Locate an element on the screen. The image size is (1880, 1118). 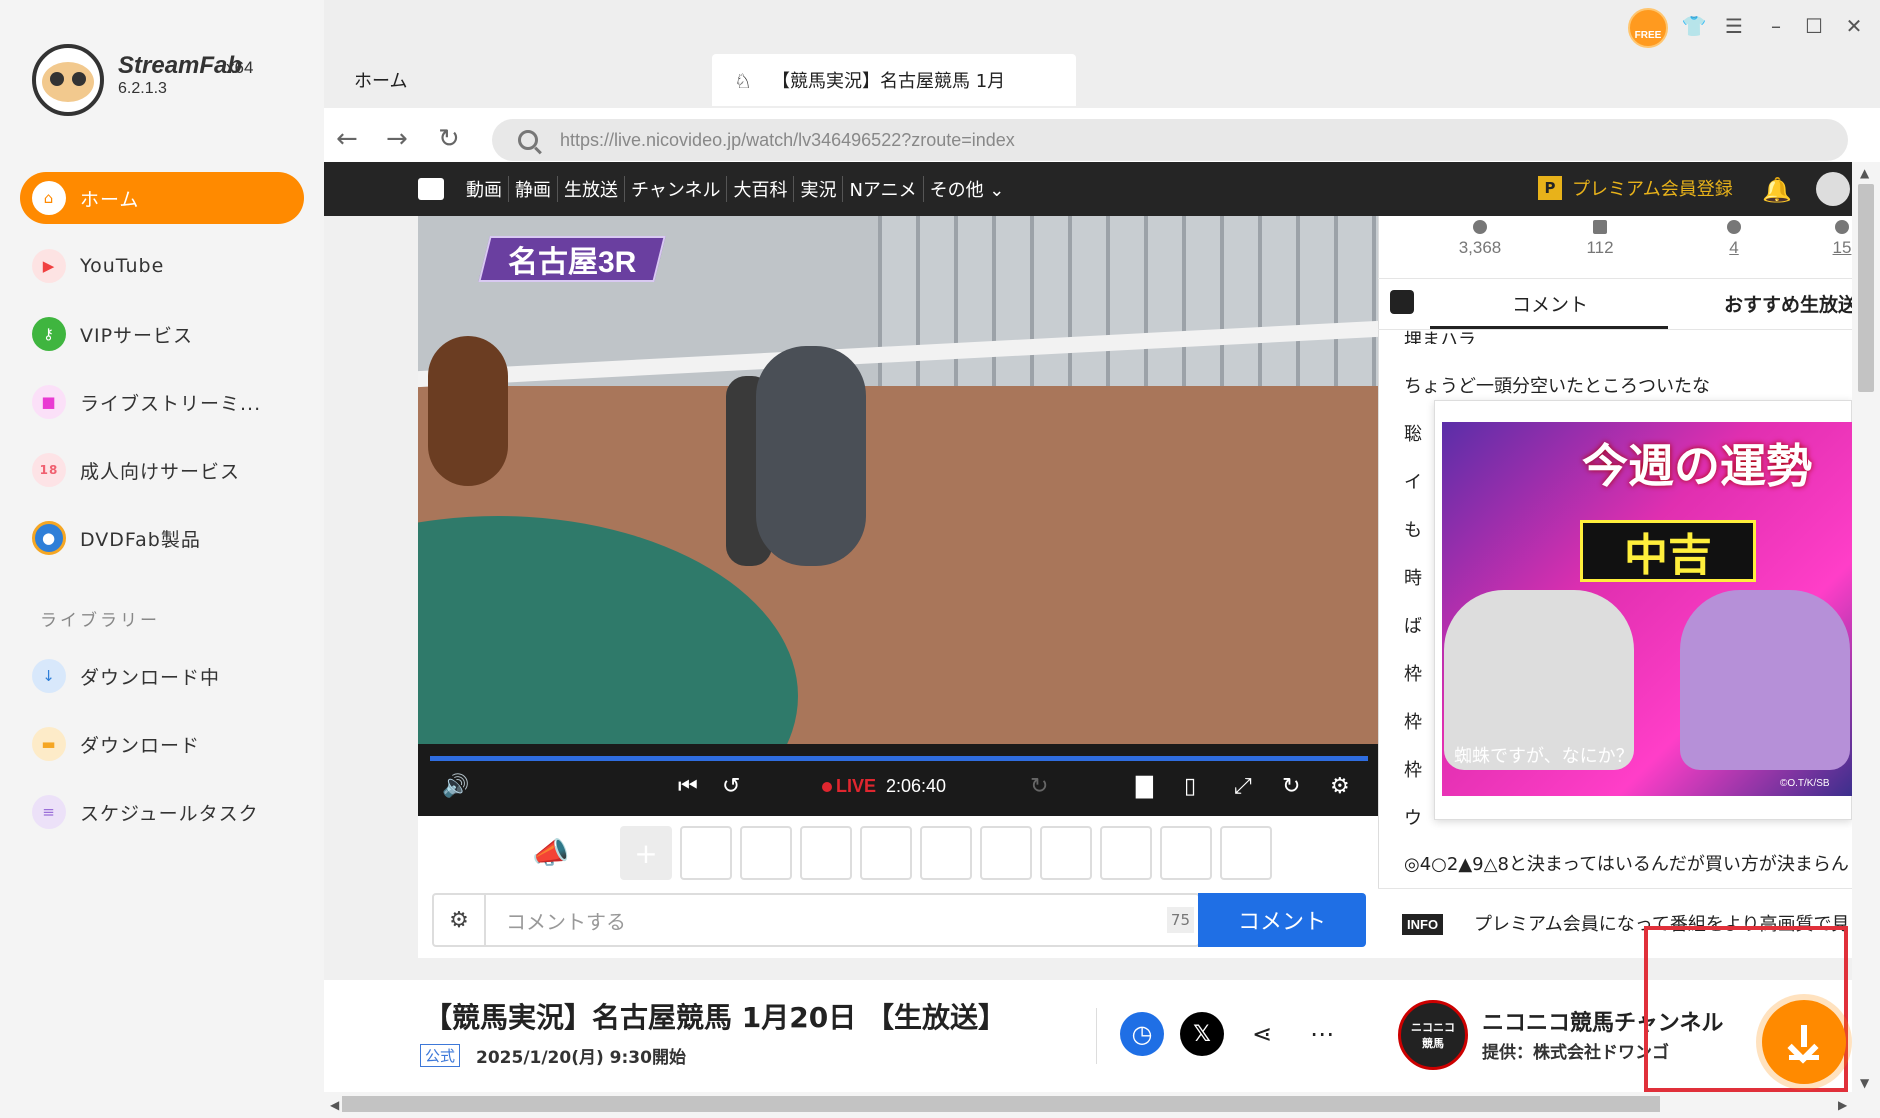
comment-filter-icon is located at coordinates (1402, 302).